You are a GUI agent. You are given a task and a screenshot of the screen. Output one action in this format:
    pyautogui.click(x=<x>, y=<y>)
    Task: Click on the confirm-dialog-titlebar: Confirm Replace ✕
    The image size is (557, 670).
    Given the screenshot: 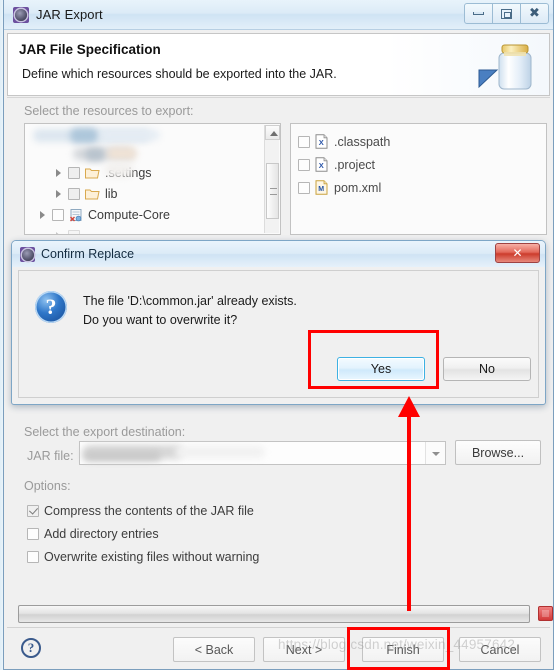 What is the action you would take?
    pyautogui.click(x=278, y=254)
    